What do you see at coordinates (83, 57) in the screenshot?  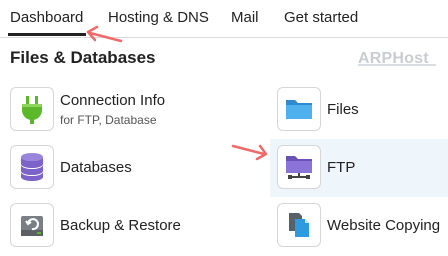 I see `section-title: Files & Databases` at bounding box center [83, 57].